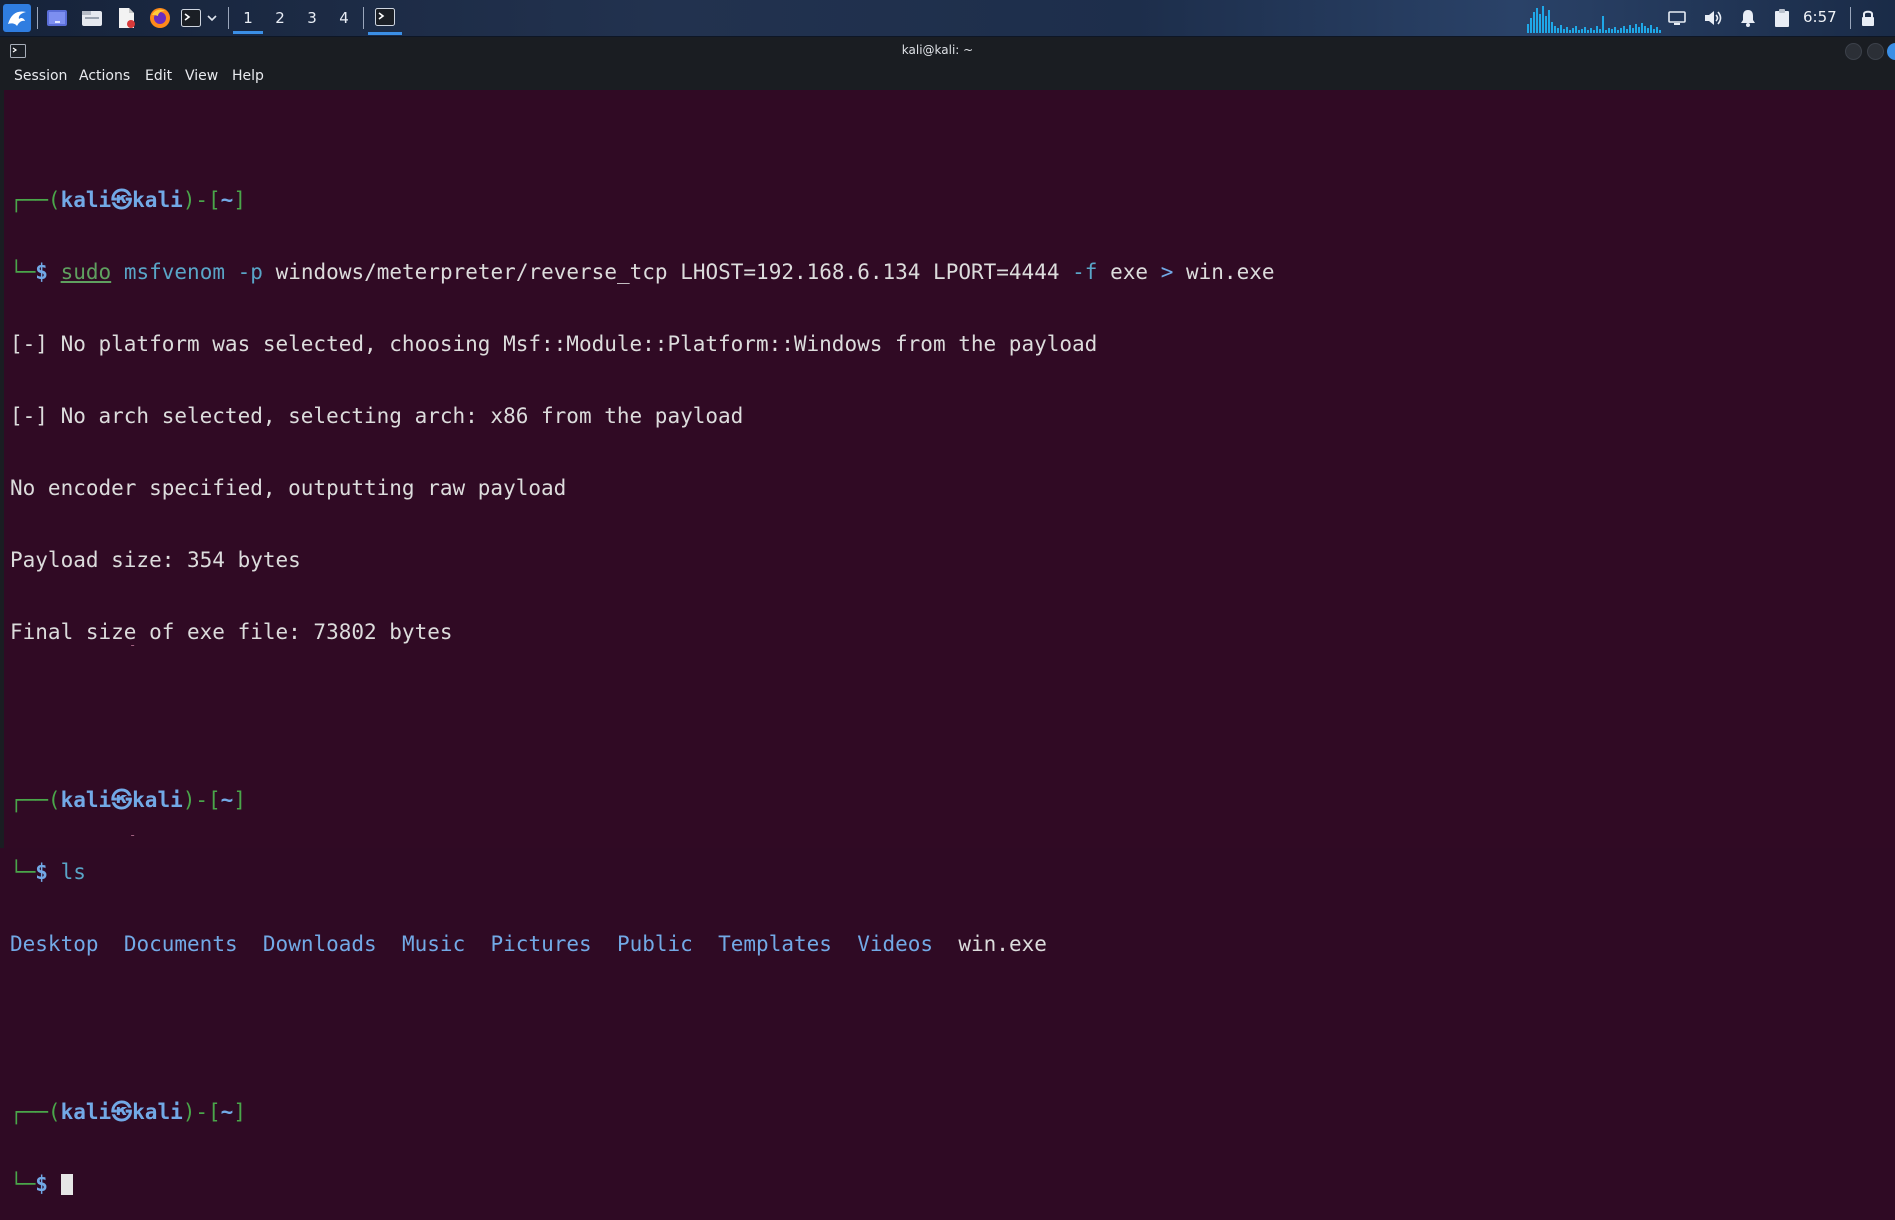  What do you see at coordinates (40, 76) in the screenshot?
I see `menu-session: Session` at bounding box center [40, 76].